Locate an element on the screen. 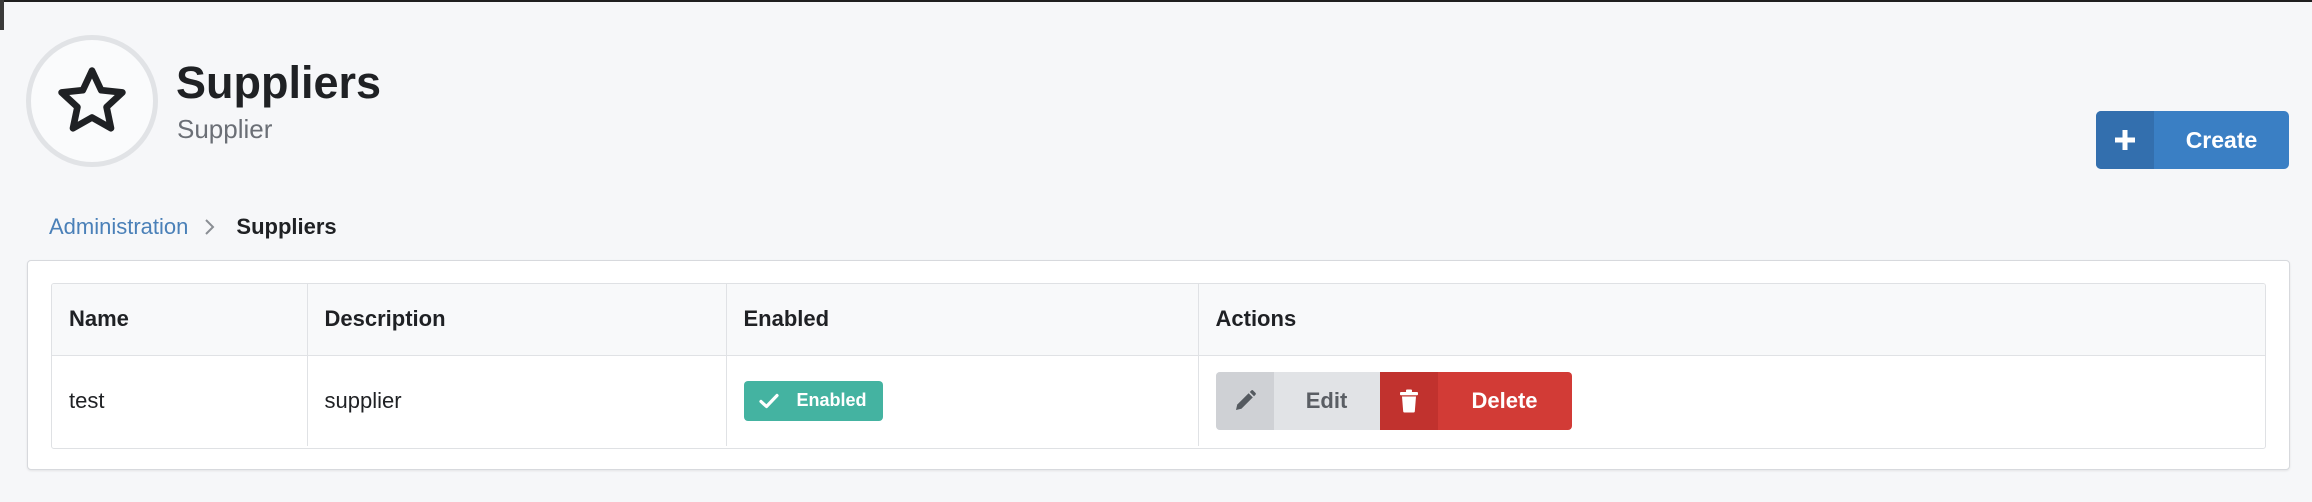 The width and height of the screenshot is (2312, 502). star-icon is located at coordinates (92, 99).